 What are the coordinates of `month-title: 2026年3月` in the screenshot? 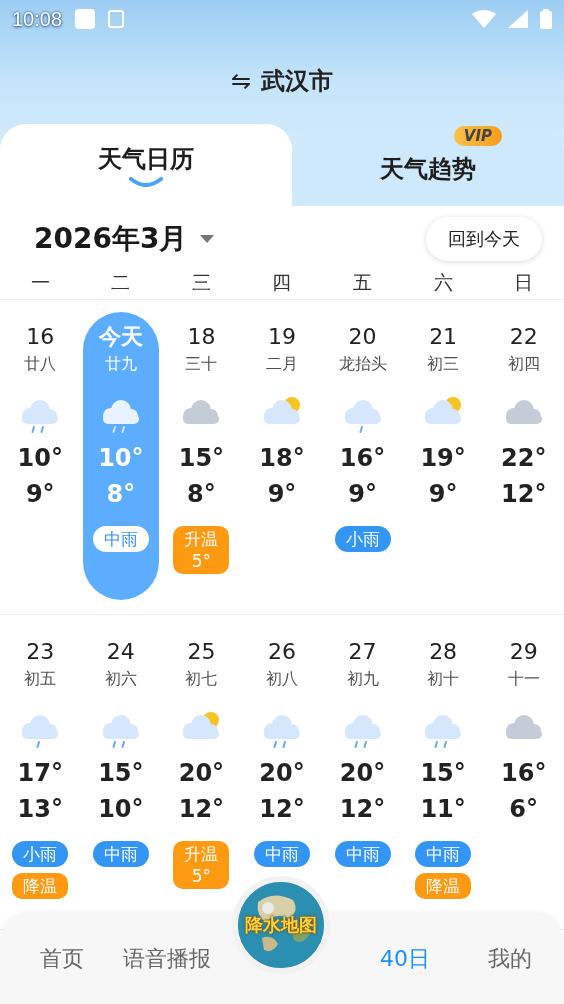 It's located at (111, 239).